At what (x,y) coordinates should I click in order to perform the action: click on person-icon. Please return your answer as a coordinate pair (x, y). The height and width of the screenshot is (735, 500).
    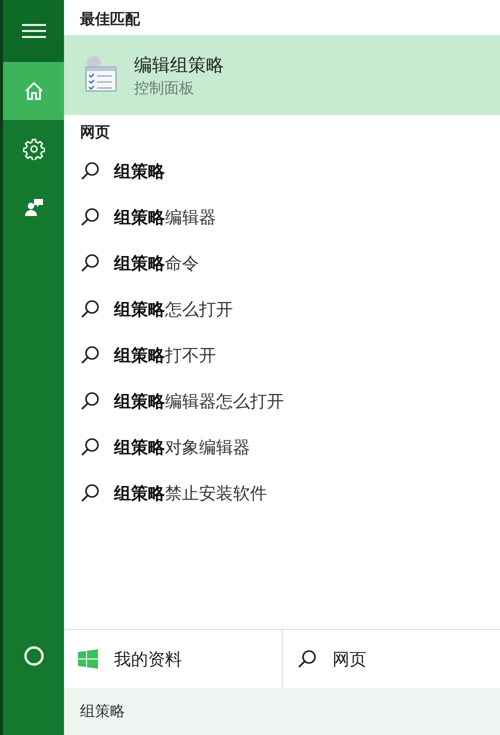
    Looking at the image, I should click on (34, 207).